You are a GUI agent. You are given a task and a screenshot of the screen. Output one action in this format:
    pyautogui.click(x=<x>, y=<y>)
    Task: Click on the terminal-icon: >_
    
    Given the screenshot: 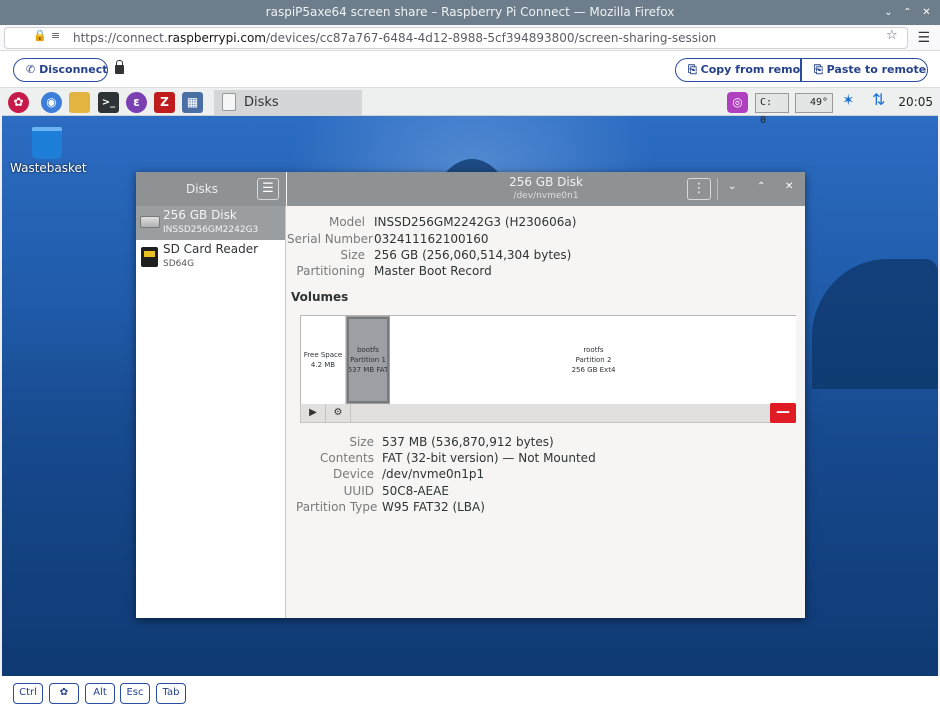 What is the action you would take?
    pyautogui.click(x=108, y=102)
    